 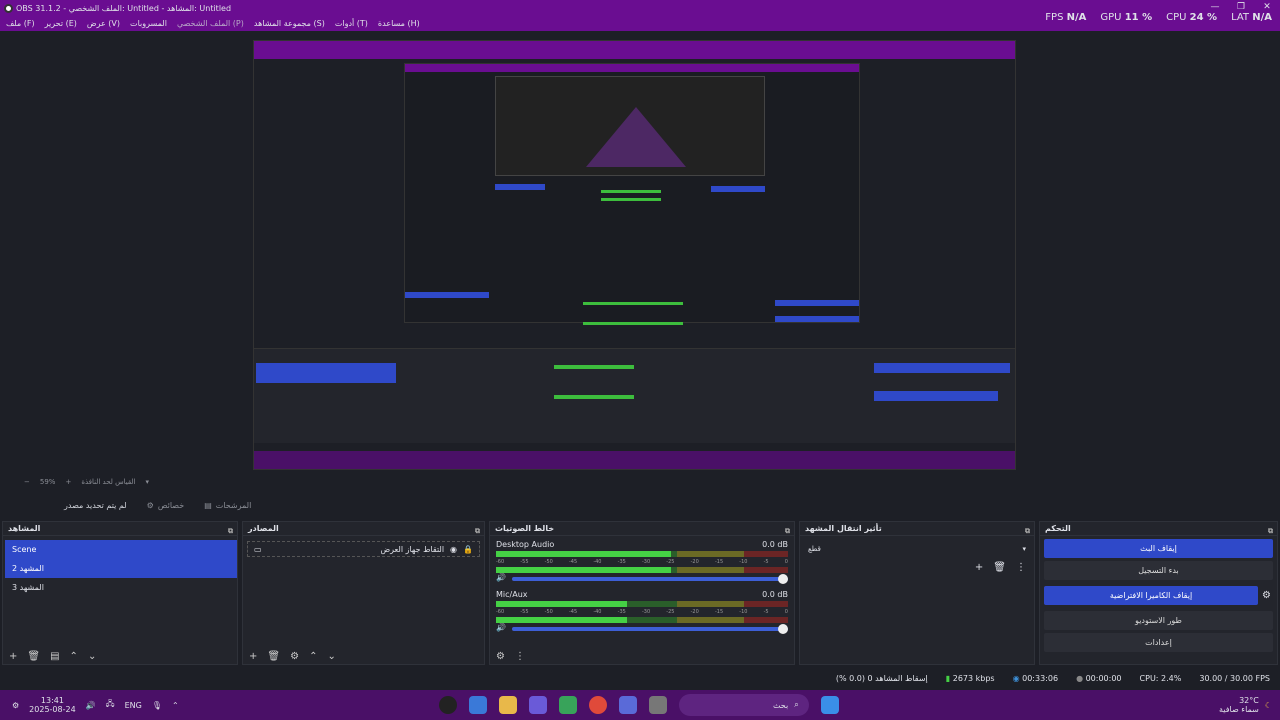 What do you see at coordinates (634, 460) in the screenshot?
I see `nested-taskbar` at bounding box center [634, 460].